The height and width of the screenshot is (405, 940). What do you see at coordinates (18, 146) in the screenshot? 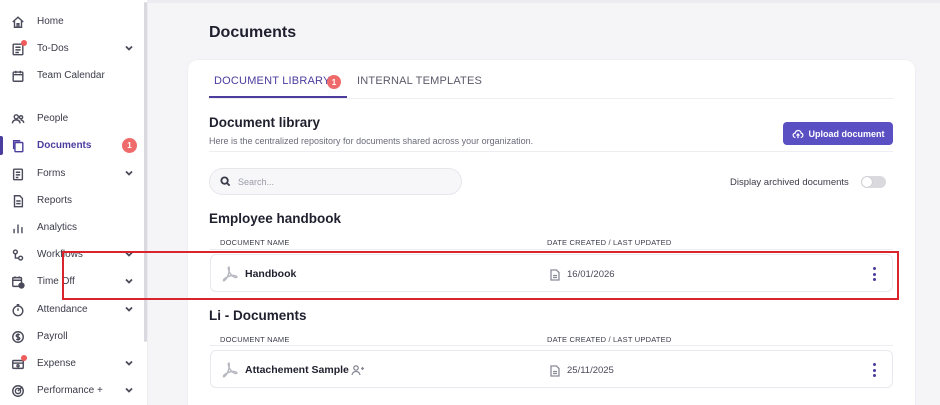
I see `documents-icon` at bounding box center [18, 146].